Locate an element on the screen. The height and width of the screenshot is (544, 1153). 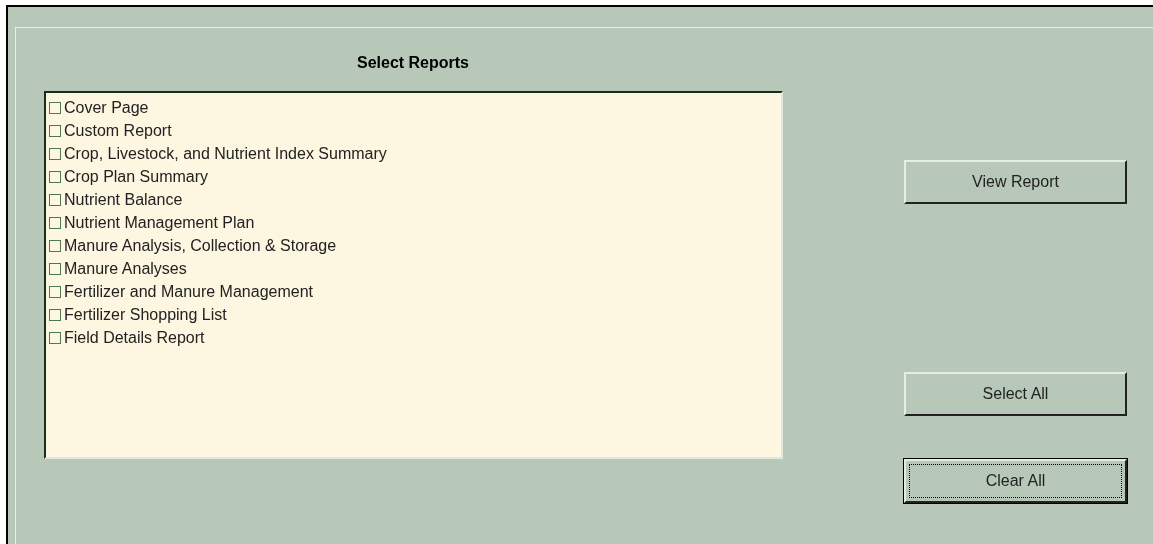
report-label: Fertilizer Shopping List is located at coordinates (145, 314).